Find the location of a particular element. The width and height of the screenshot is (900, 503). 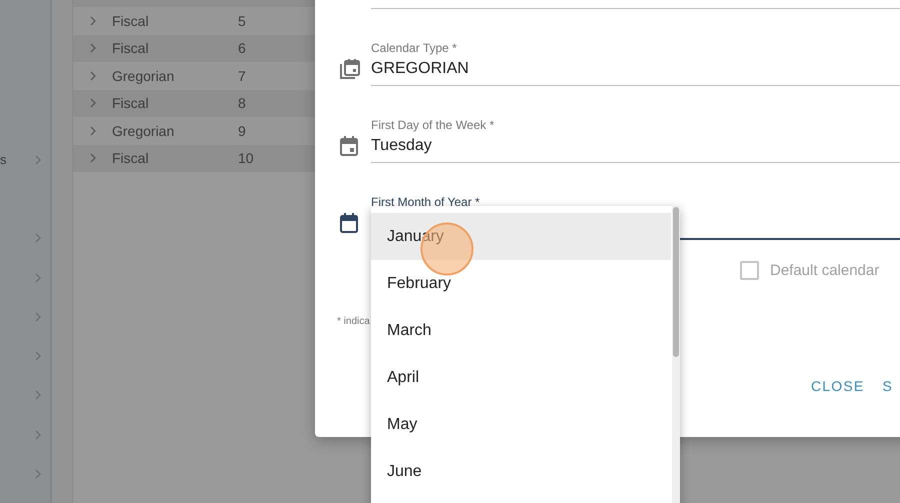

dialog-button: CLOSE is located at coordinates (837, 386).